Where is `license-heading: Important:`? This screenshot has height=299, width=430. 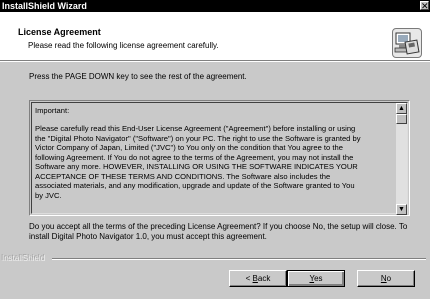 license-heading: Important: is located at coordinates (52, 110).